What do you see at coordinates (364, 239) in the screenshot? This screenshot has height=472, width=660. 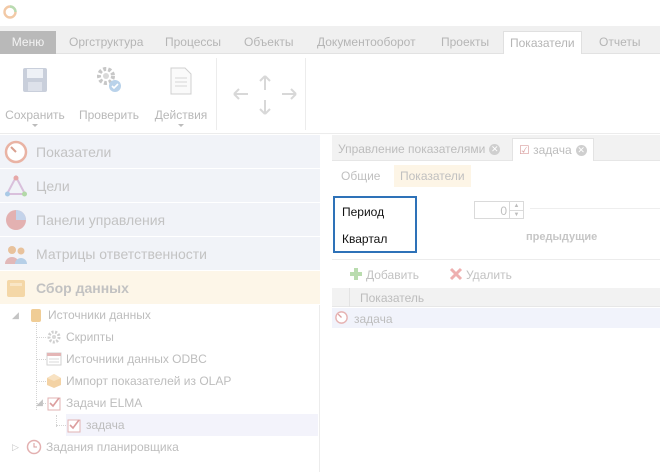 I see `quarter-option: Квартал` at bounding box center [364, 239].